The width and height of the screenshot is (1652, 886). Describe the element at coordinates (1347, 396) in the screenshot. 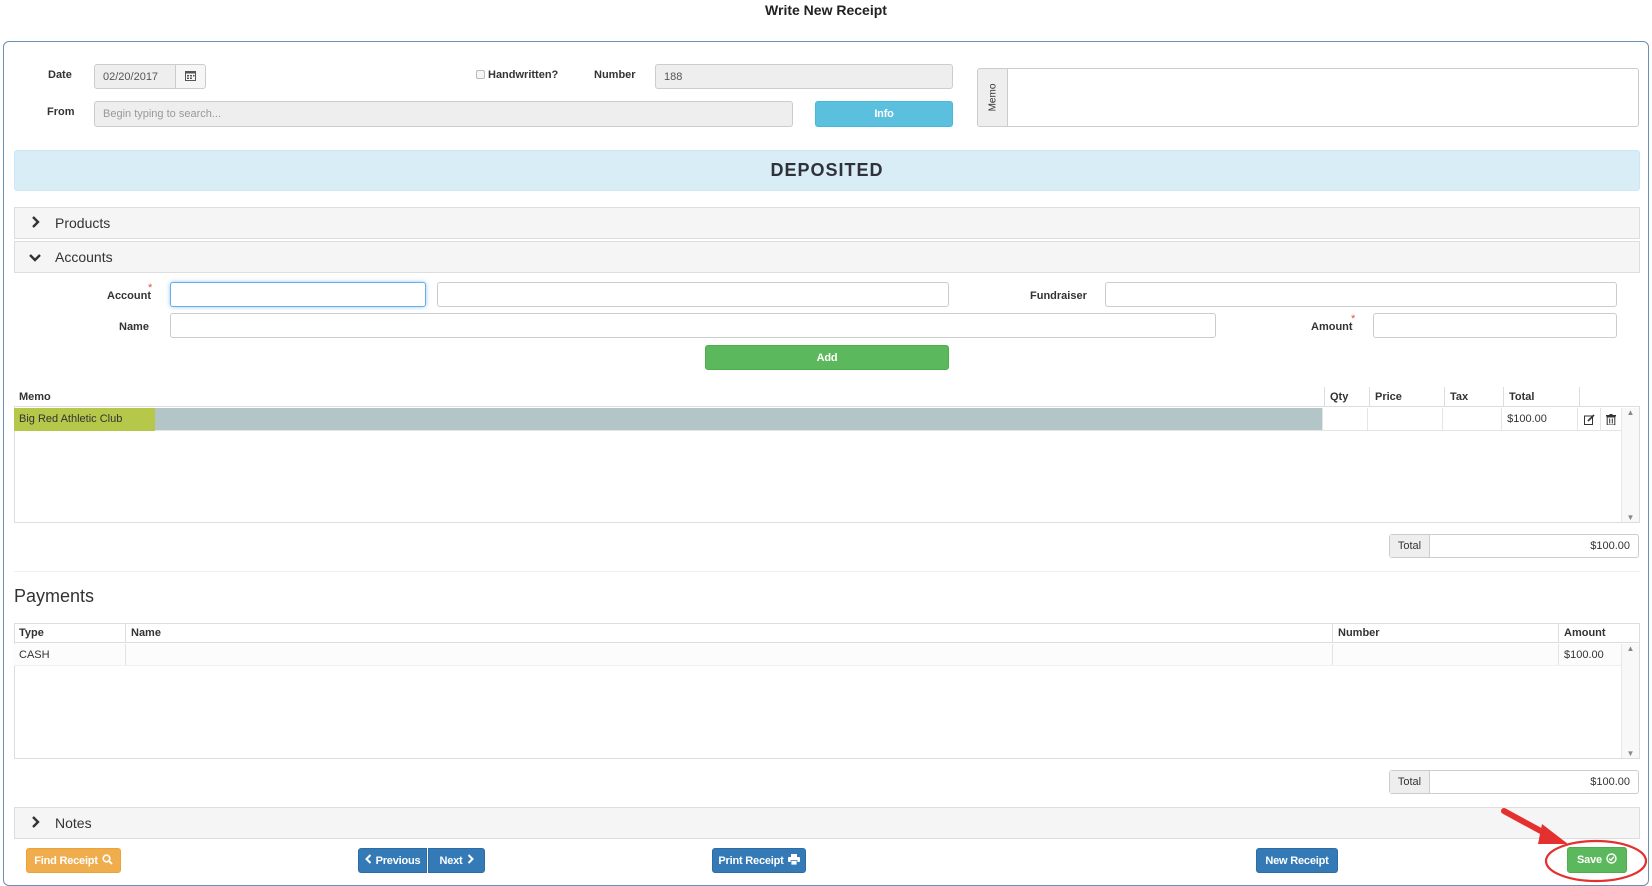

I see `column-qty: Qty` at that location.